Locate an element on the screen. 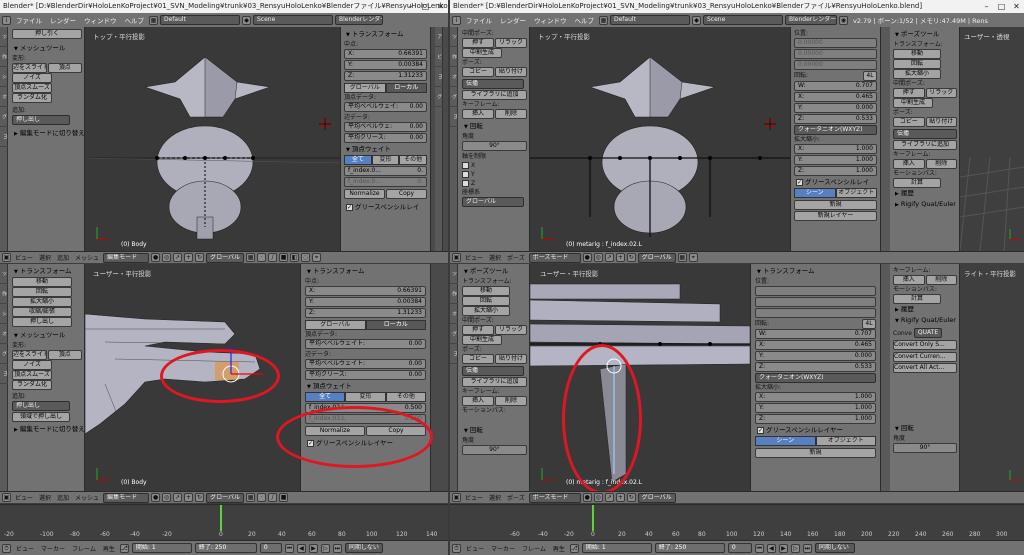  view3d-editor-icon: ▣ is located at coordinates (6, 257).